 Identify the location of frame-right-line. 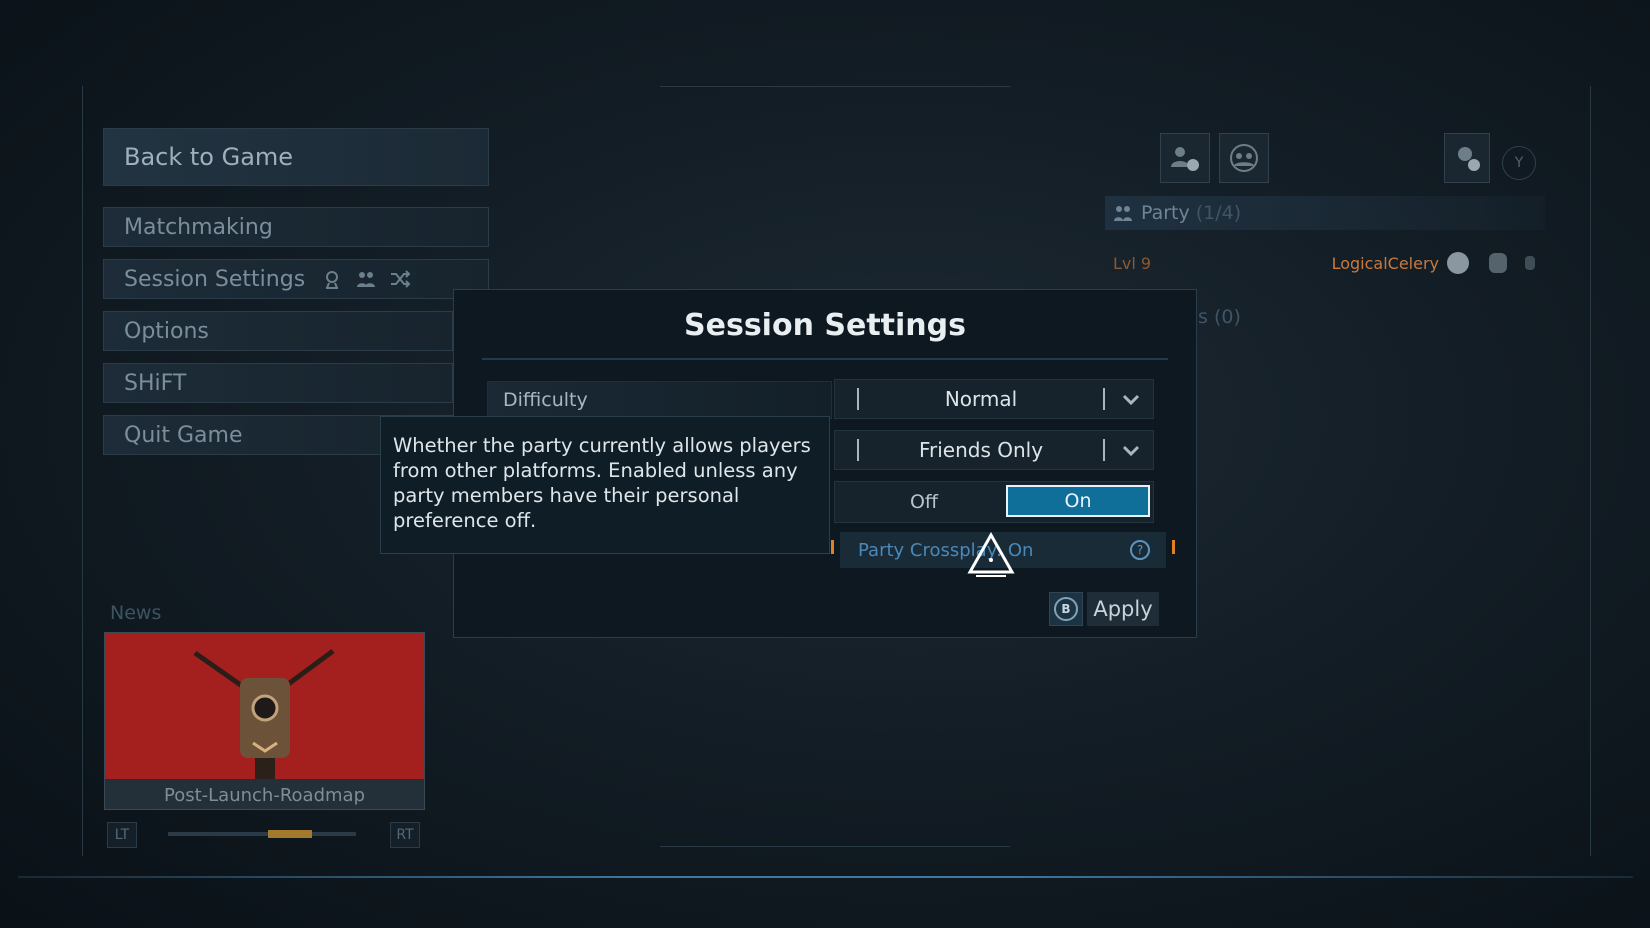
(1590, 471).